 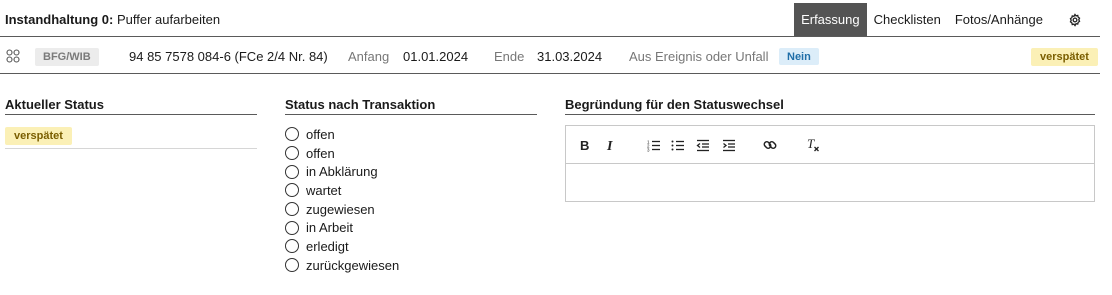 I want to click on reason-text-area, so click(x=830, y=182).